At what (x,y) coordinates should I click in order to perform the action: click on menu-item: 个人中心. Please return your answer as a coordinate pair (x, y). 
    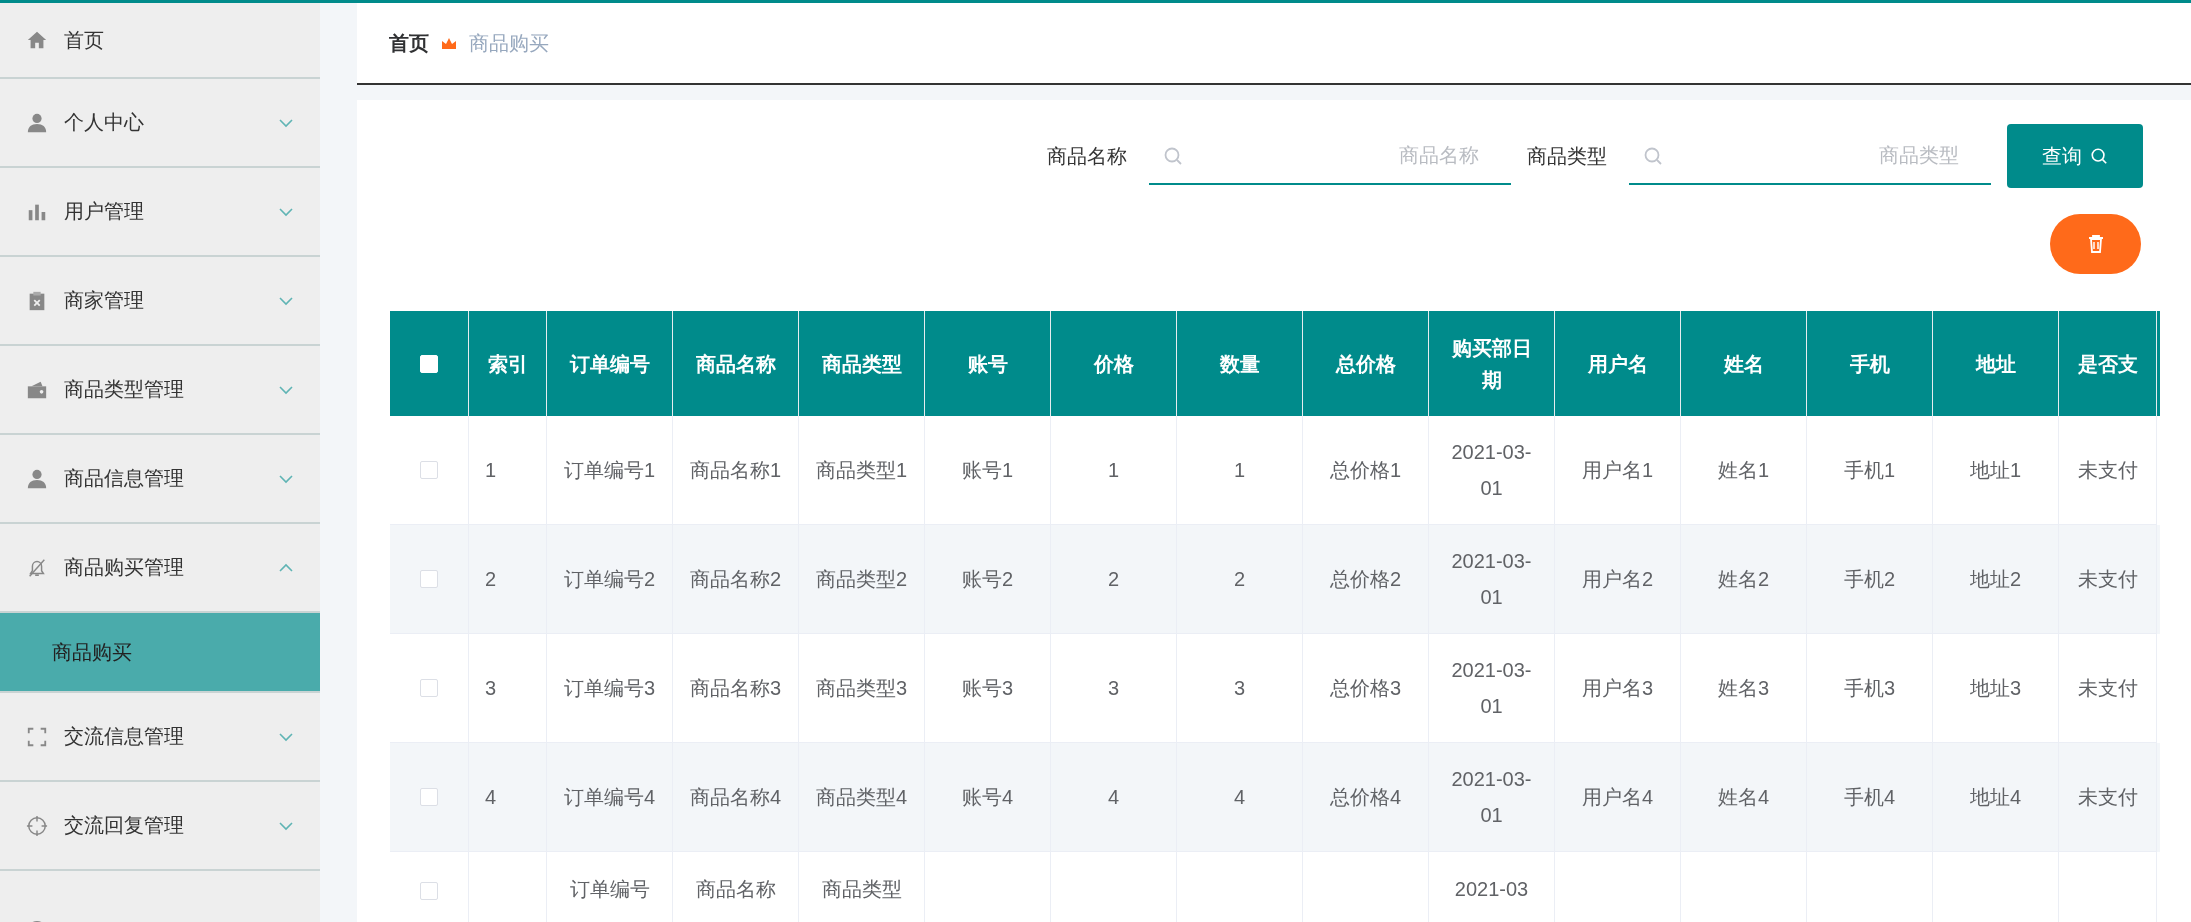
    Looking at the image, I should click on (160, 123).